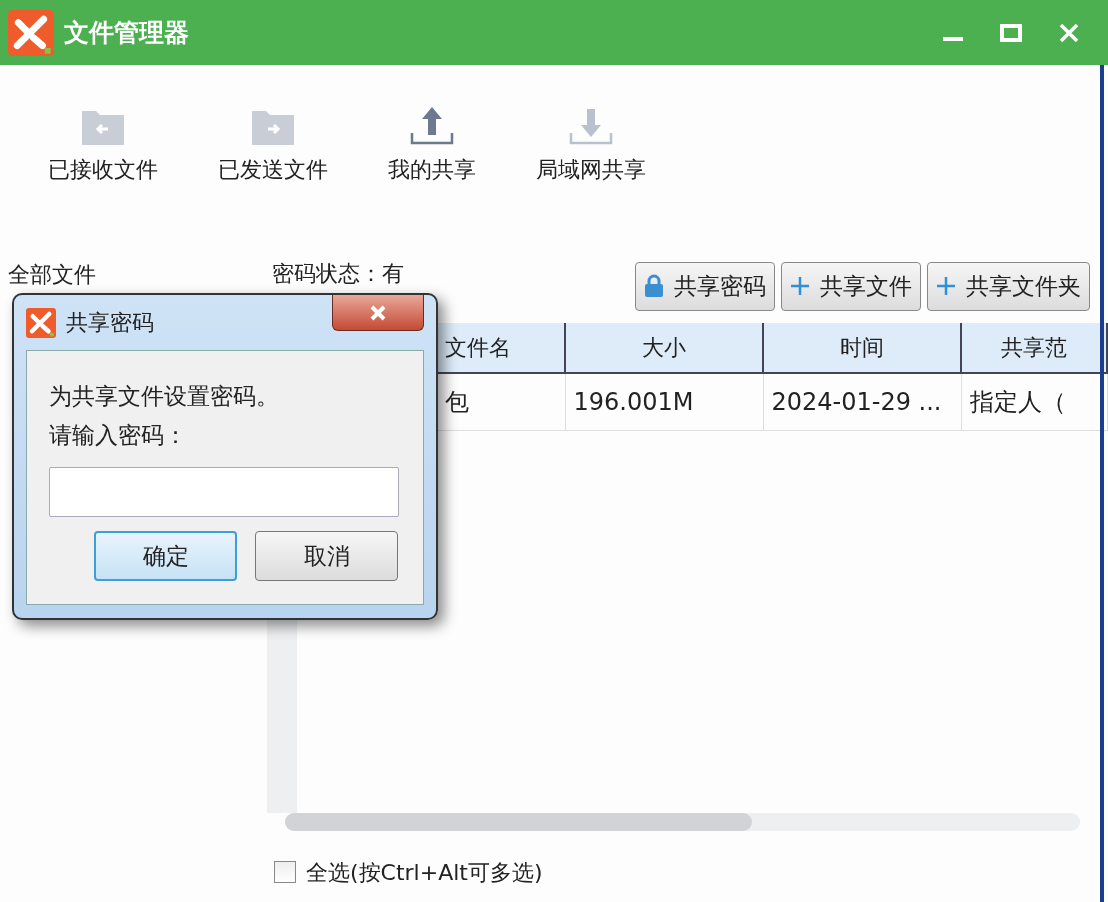  What do you see at coordinates (110, 323) in the screenshot?
I see `dialog-title: 共享密码` at bounding box center [110, 323].